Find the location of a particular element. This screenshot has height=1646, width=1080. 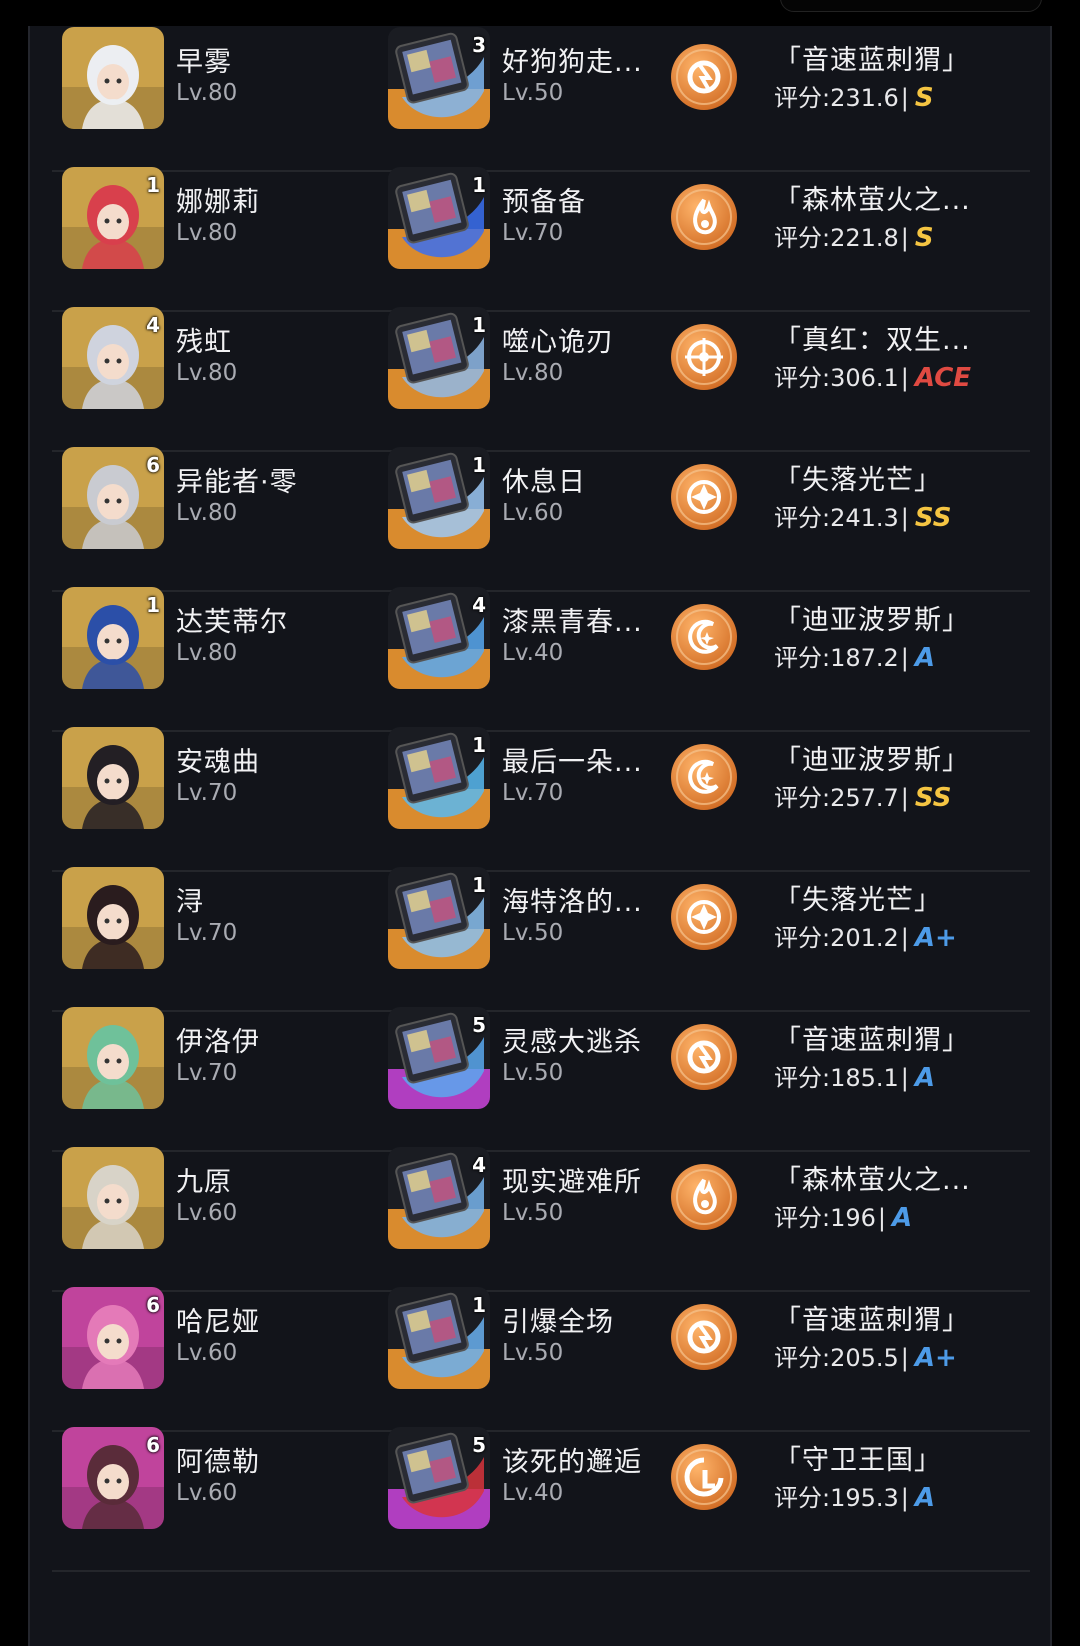

character-level: Lv.80 is located at coordinates (207, 653).